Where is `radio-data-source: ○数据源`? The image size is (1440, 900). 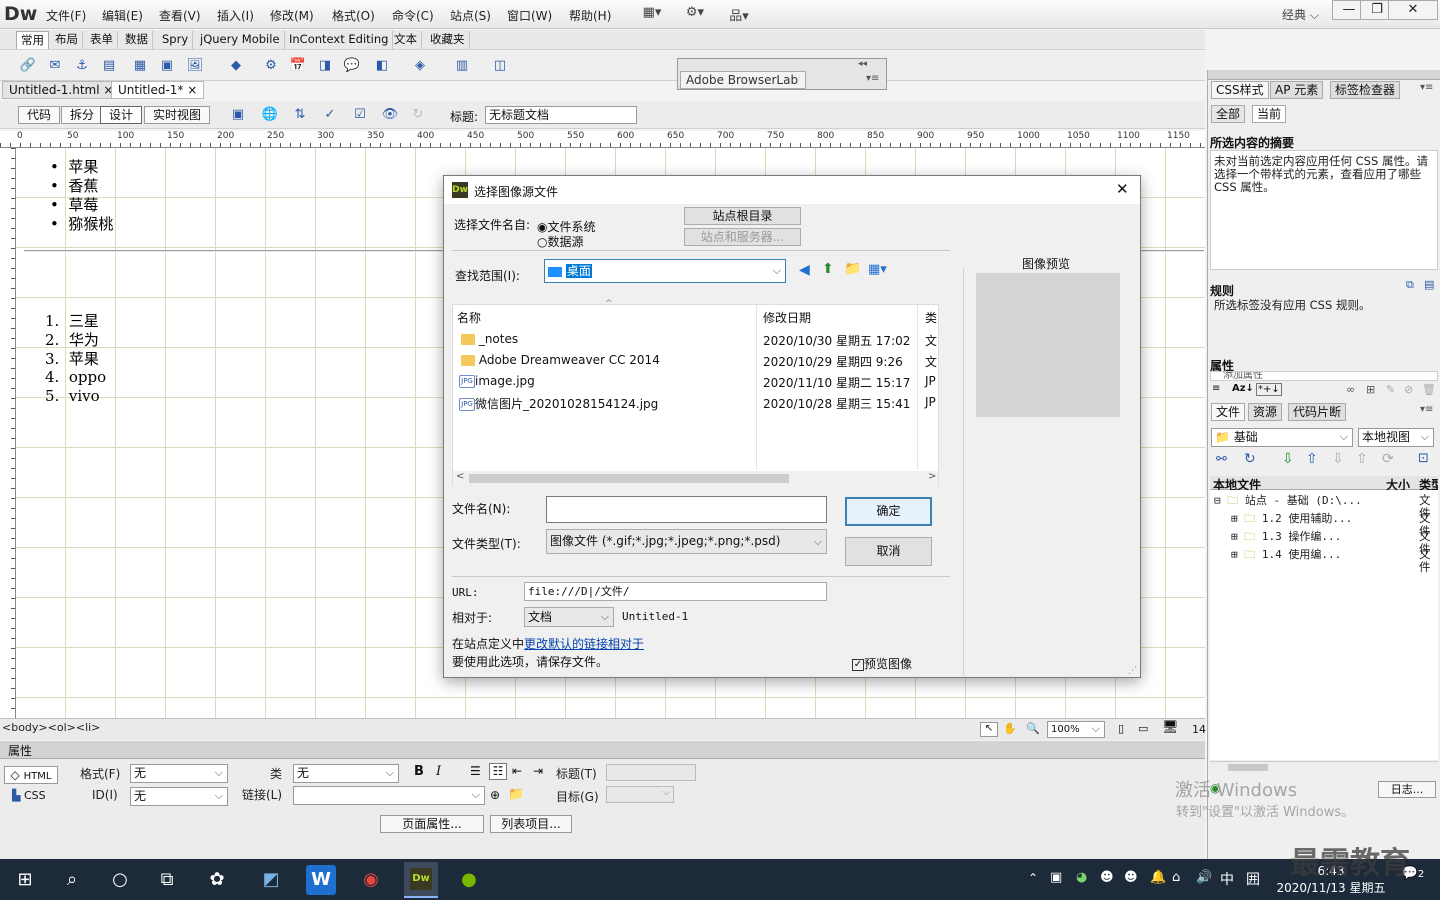
radio-data-source: ○数据源 is located at coordinates (560, 241).